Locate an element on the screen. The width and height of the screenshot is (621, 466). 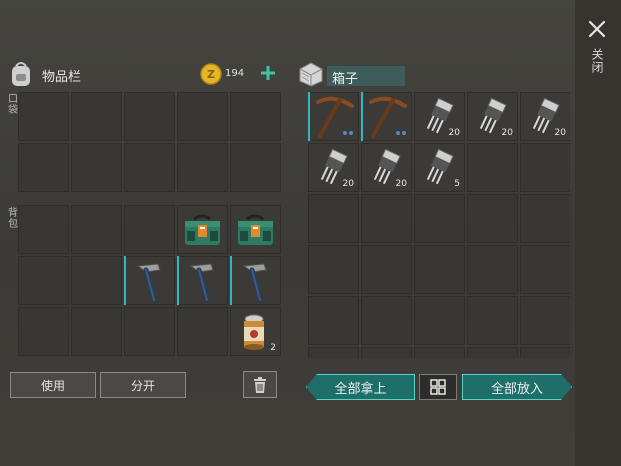
use-button: 使用 is located at coordinates (53, 385).